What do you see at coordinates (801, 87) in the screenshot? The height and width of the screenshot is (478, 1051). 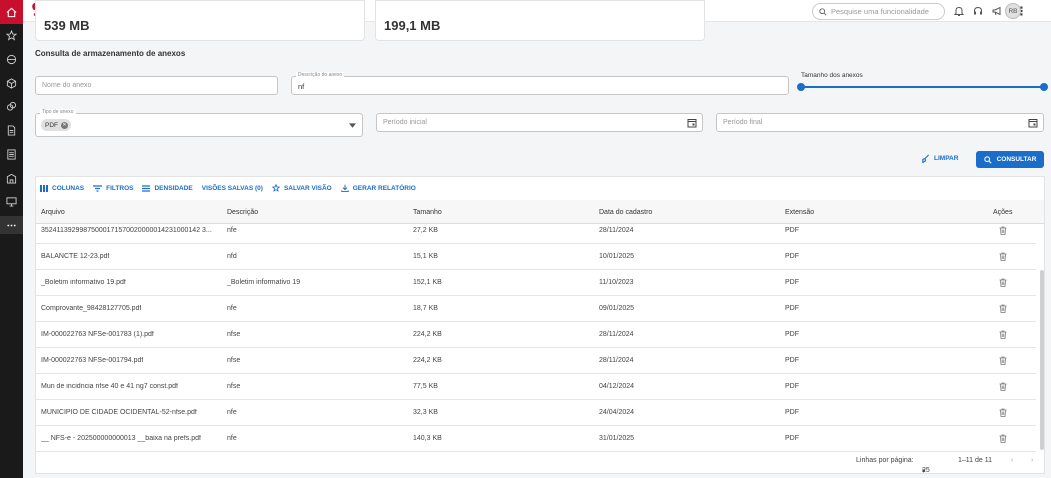 I see `slider-thumb-min` at bounding box center [801, 87].